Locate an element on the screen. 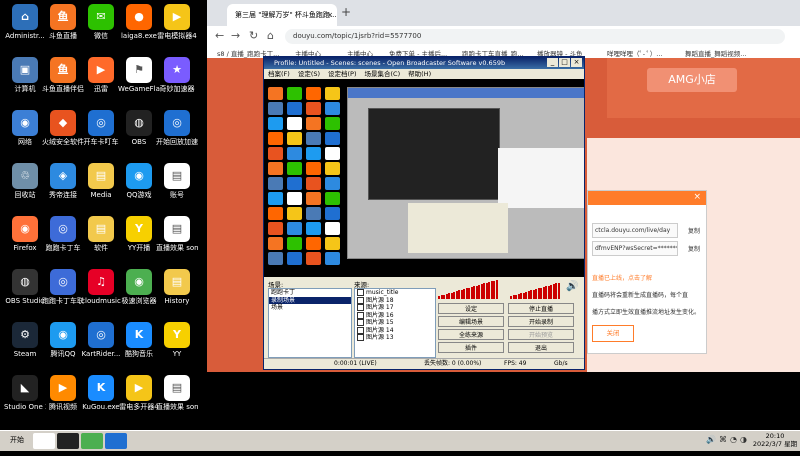 The width and height of the screenshot is (800, 456). desktop-icon: ▤ Media is located at coordinates (101, 181).